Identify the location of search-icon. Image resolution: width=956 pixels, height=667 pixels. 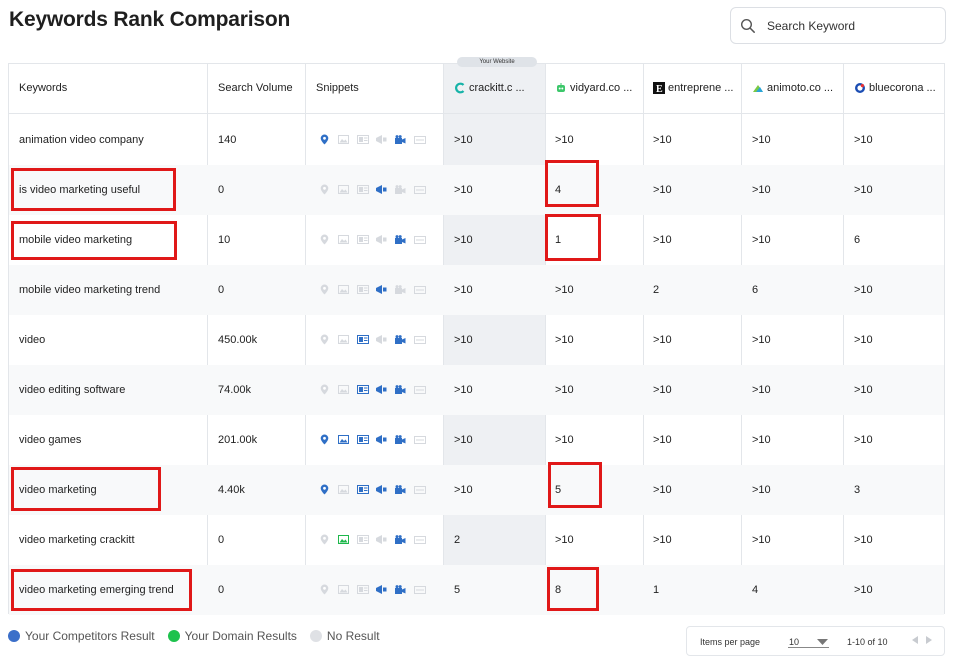
(747, 25).